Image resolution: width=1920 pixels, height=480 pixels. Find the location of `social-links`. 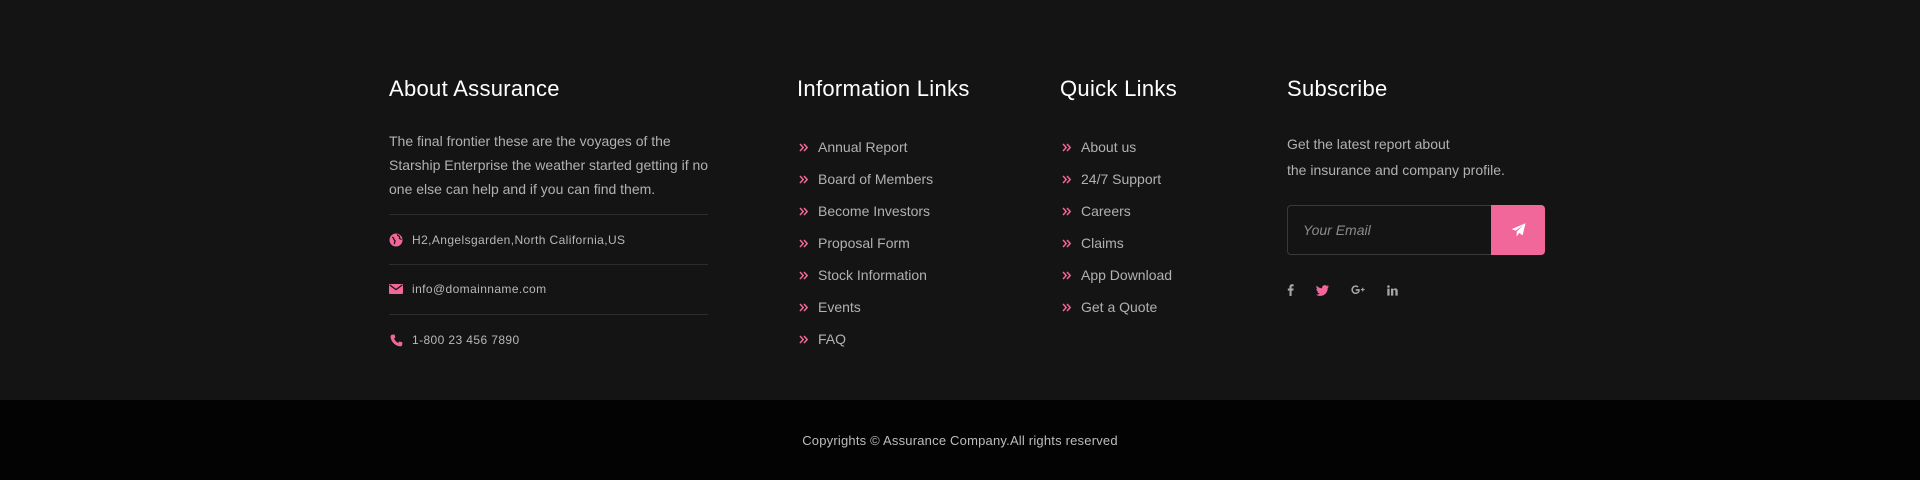

social-links is located at coordinates (1353, 290).